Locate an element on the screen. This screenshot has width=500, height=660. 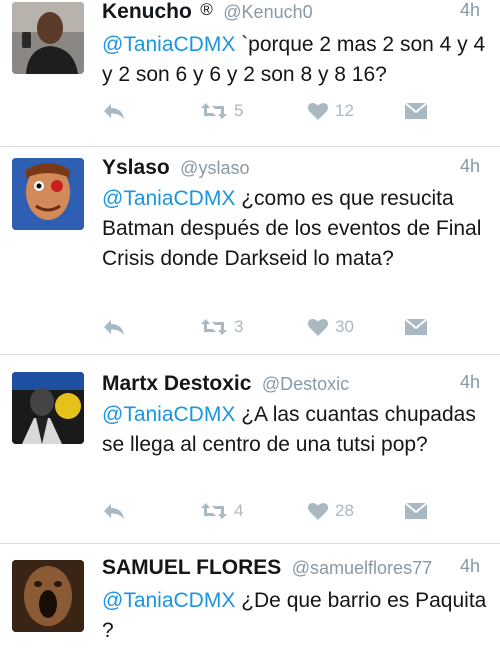
registered-badge: ® is located at coordinates (206, 9).